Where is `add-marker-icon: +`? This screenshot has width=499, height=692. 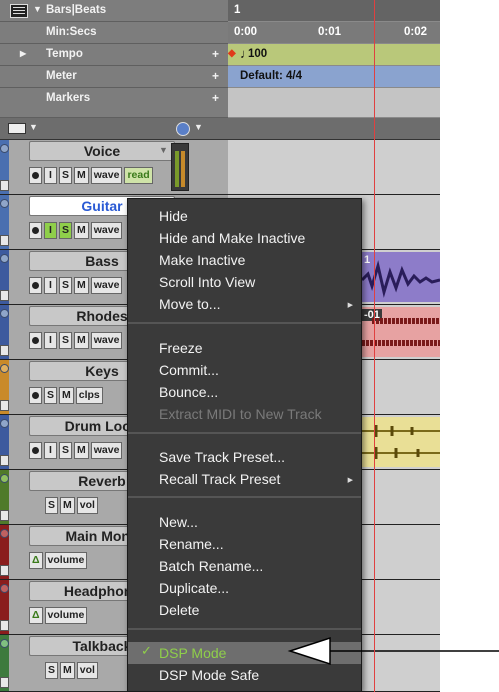 add-marker-icon: + is located at coordinates (215, 98).